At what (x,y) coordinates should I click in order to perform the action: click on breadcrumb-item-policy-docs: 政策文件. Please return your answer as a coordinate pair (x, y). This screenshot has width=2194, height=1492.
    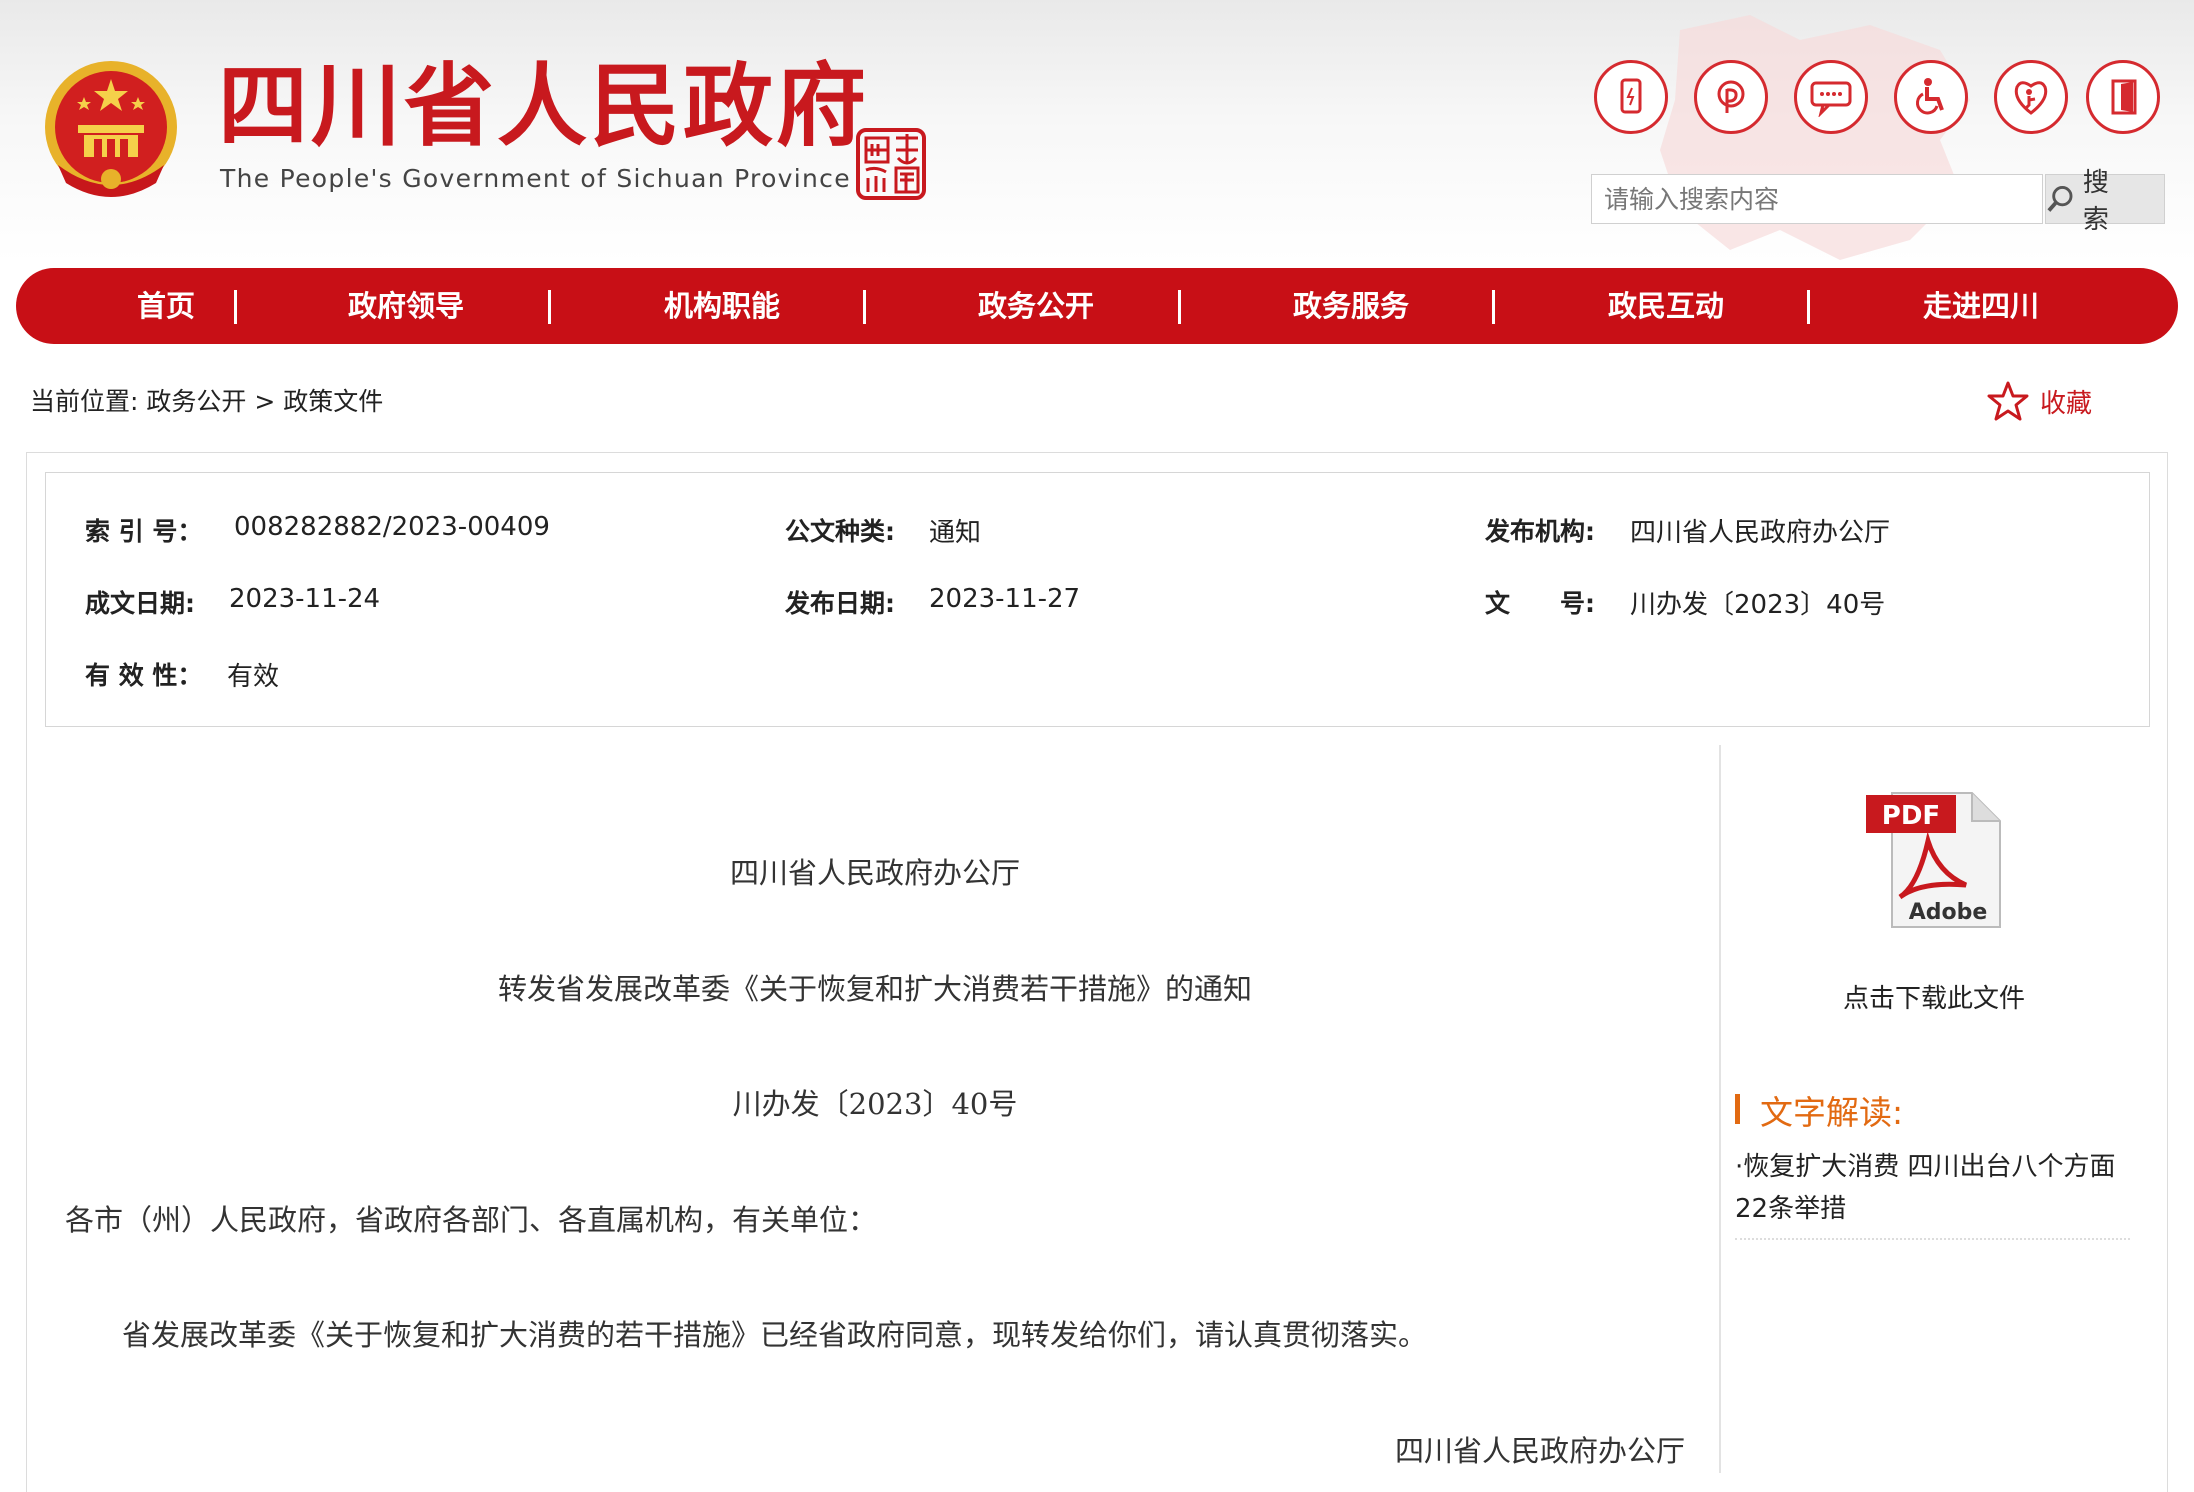
    Looking at the image, I should click on (333, 401).